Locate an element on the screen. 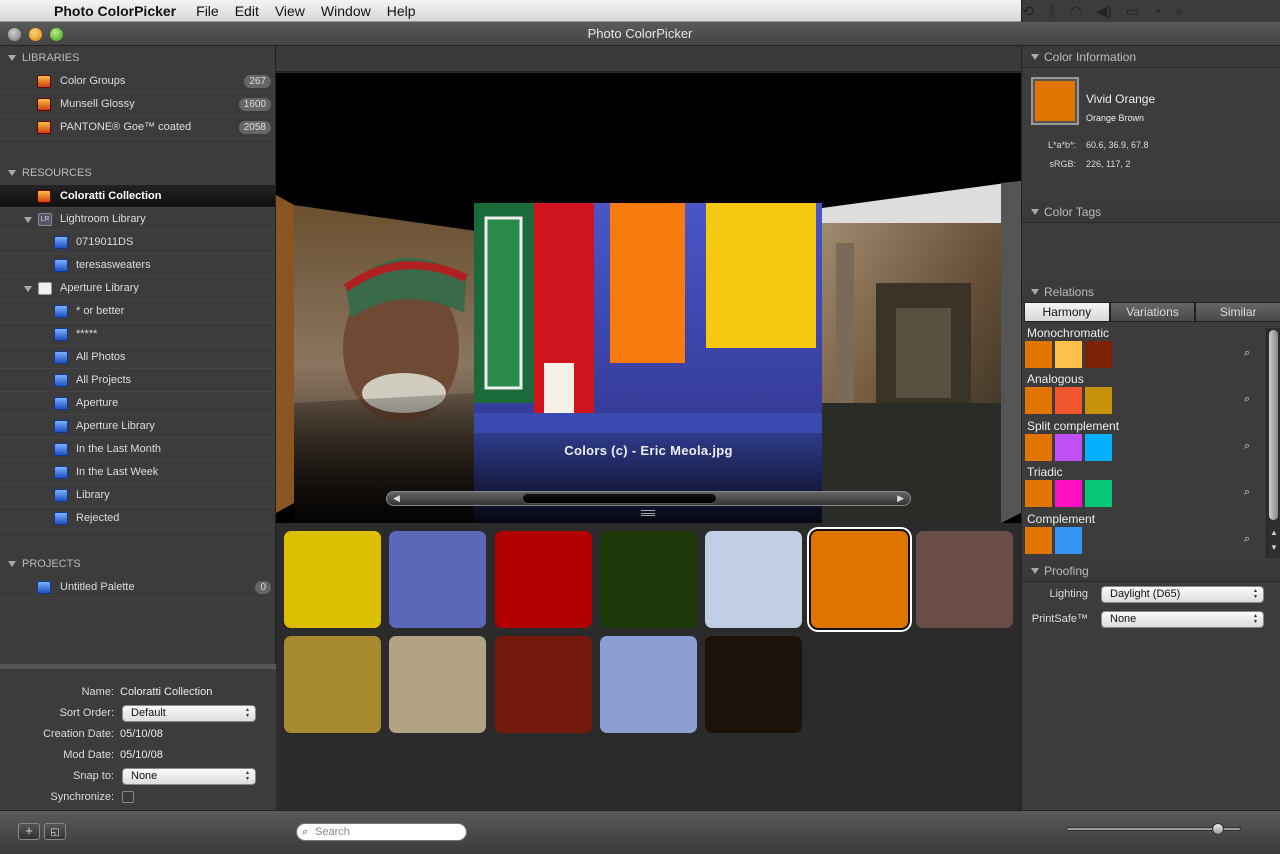  resource-item-last-month: In the Last Month is located at coordinates (137, 449).